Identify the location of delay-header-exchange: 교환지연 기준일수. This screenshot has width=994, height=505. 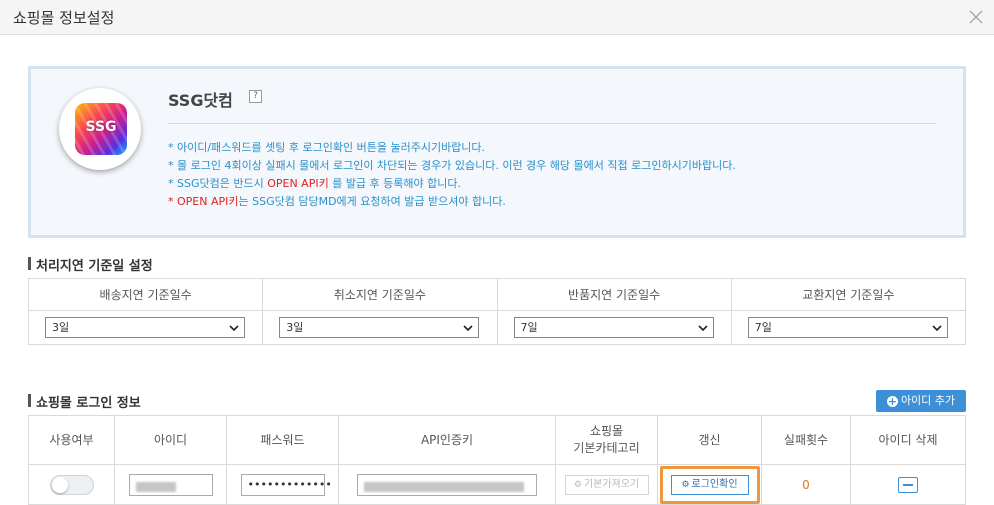
(848, 294).